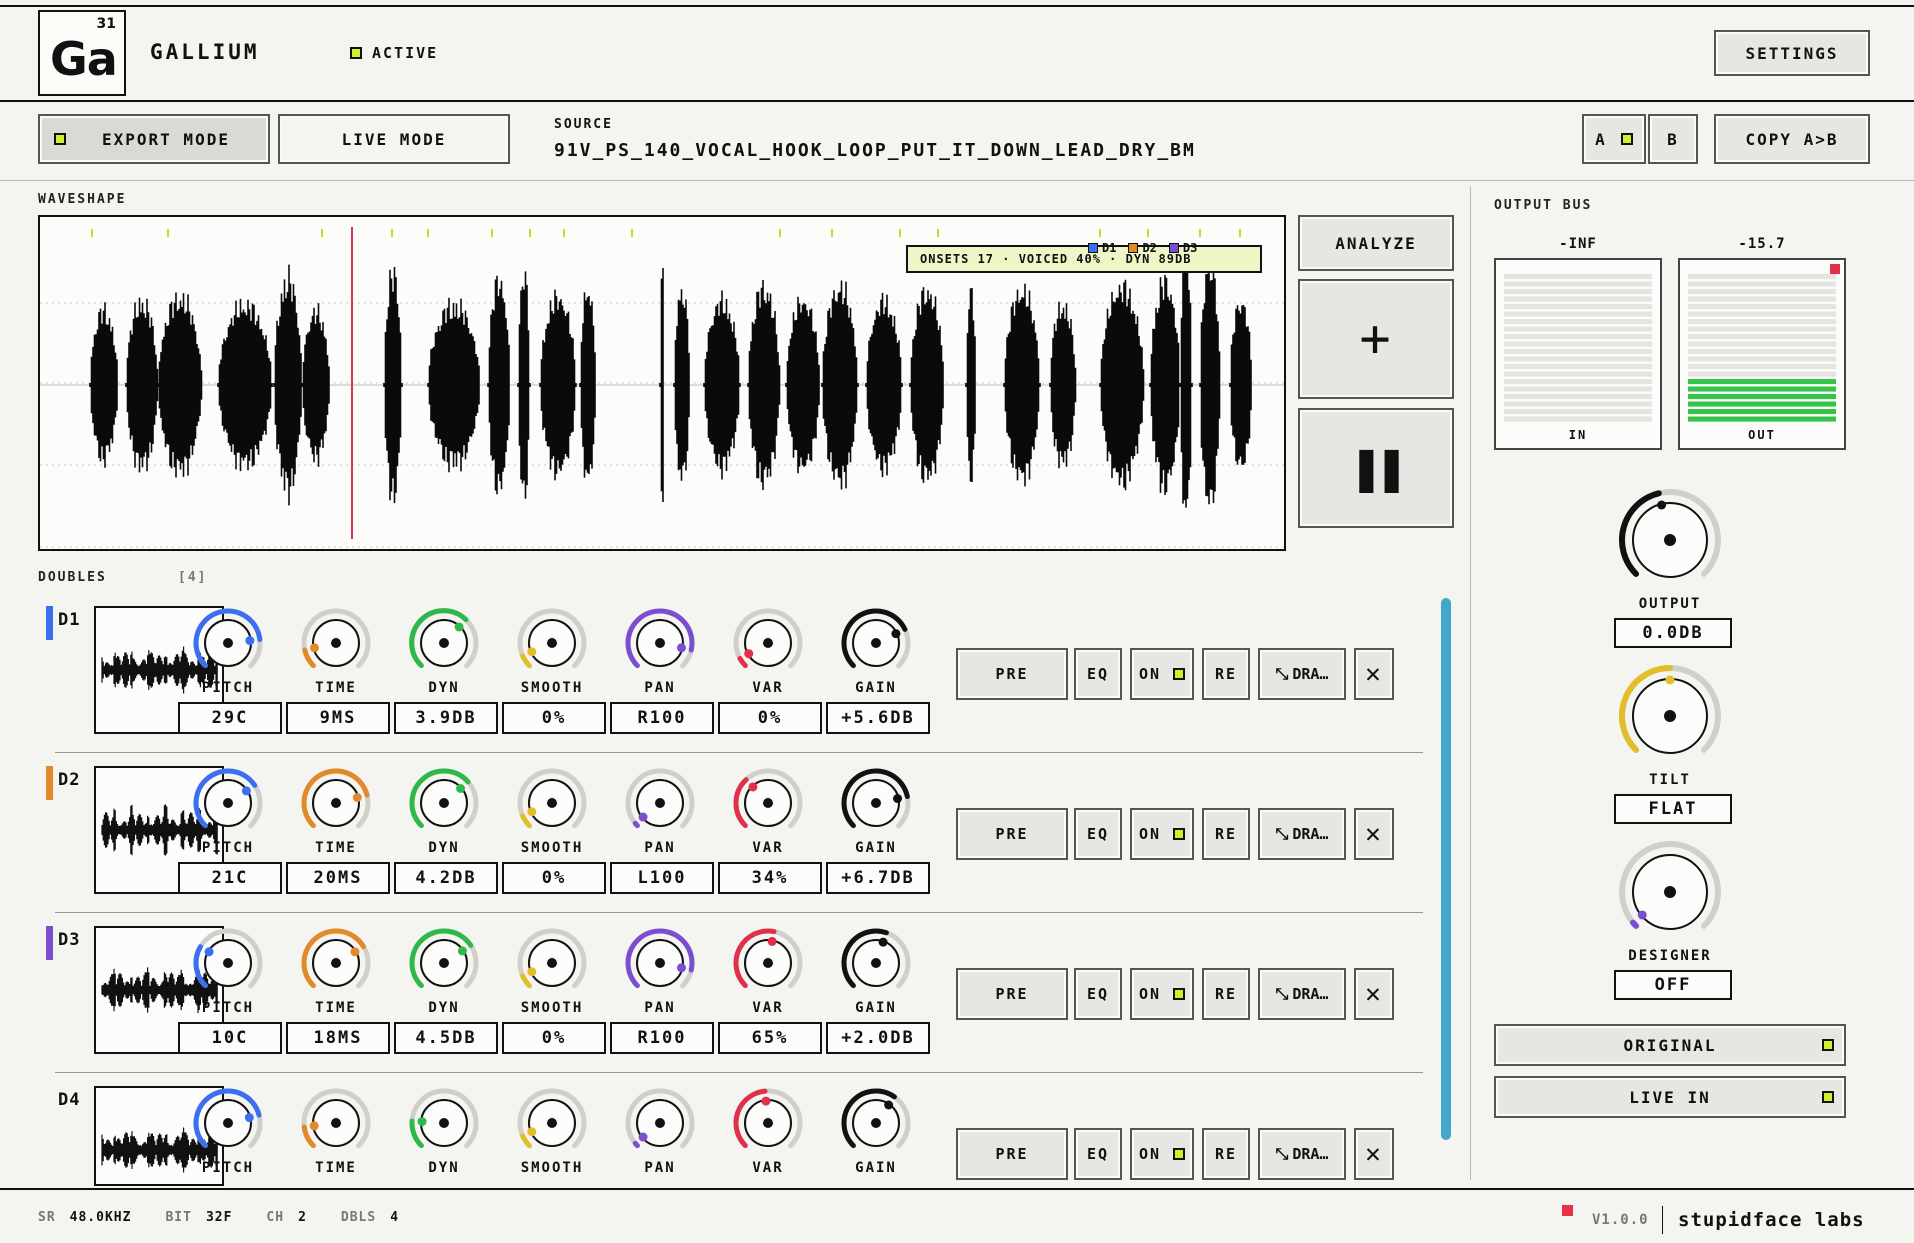 The height and width of the screenshot is (1243, 1914). I want to click on on-toggle-label: ON, so click(1150, 994).